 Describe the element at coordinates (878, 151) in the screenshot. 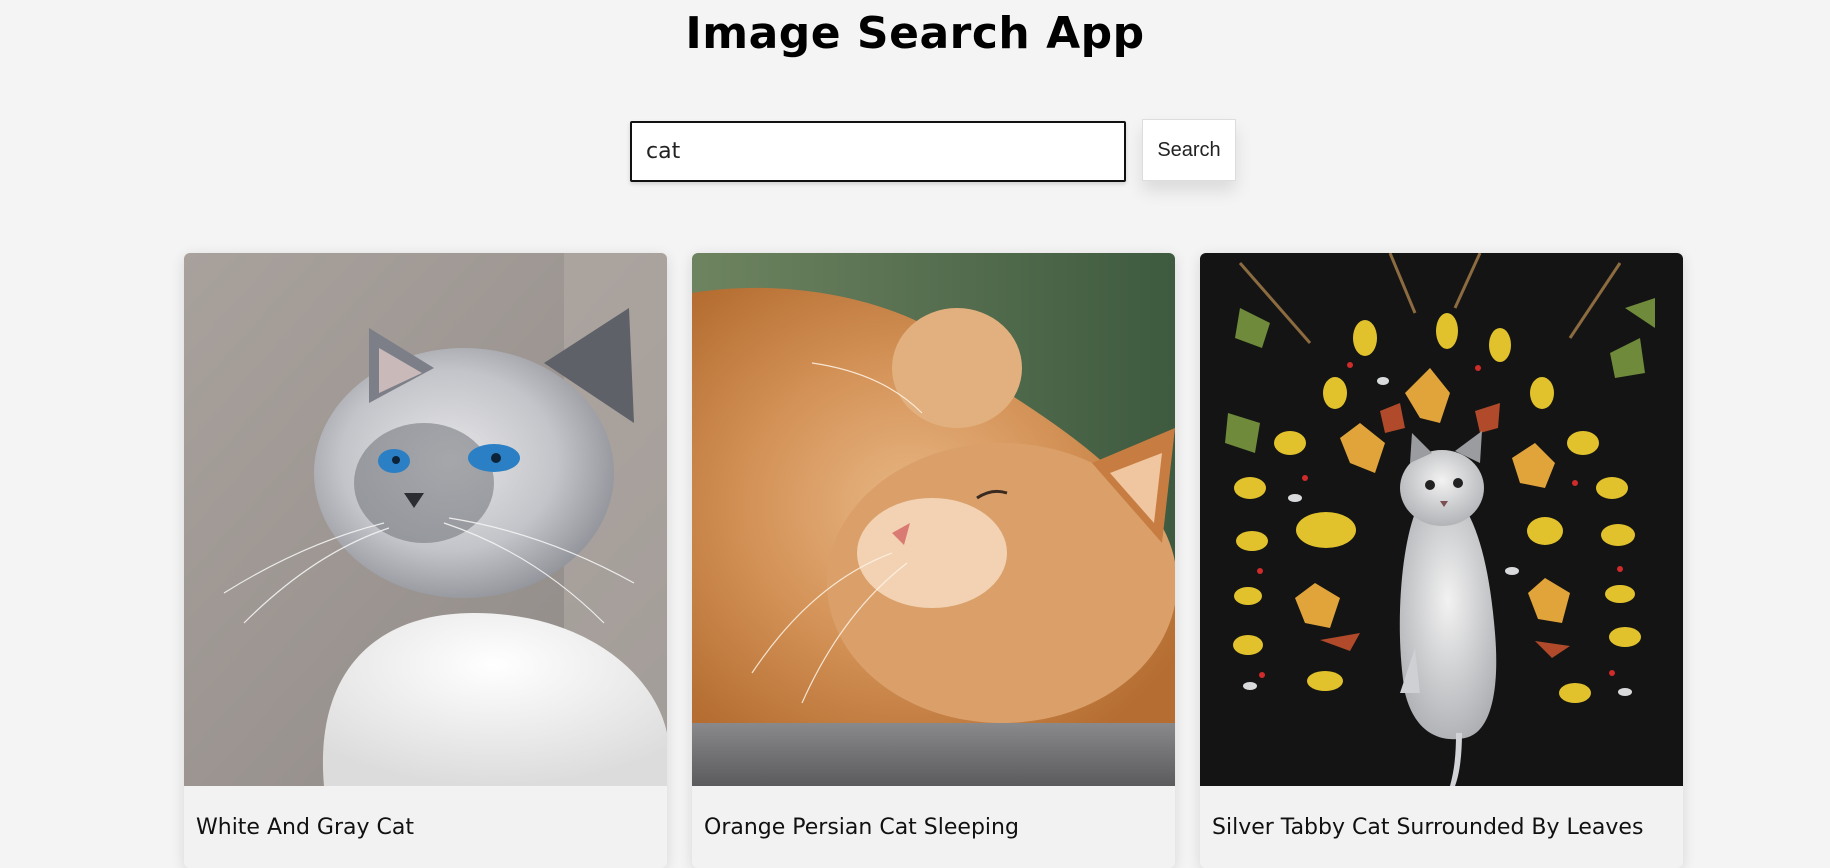

I see `search-input` at that location.